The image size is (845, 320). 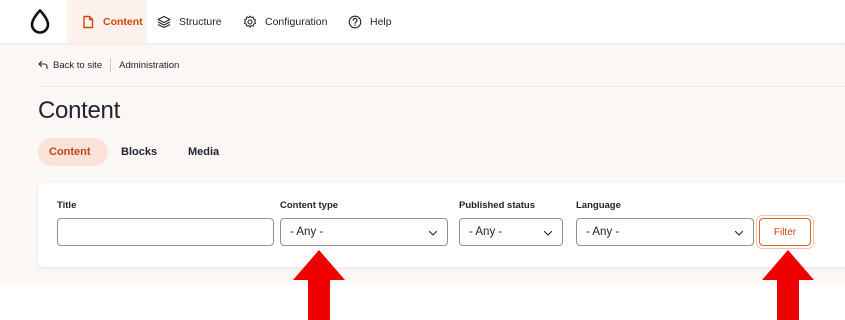 I want to click on breadcrumb-divider, so click(x=441, y=86).